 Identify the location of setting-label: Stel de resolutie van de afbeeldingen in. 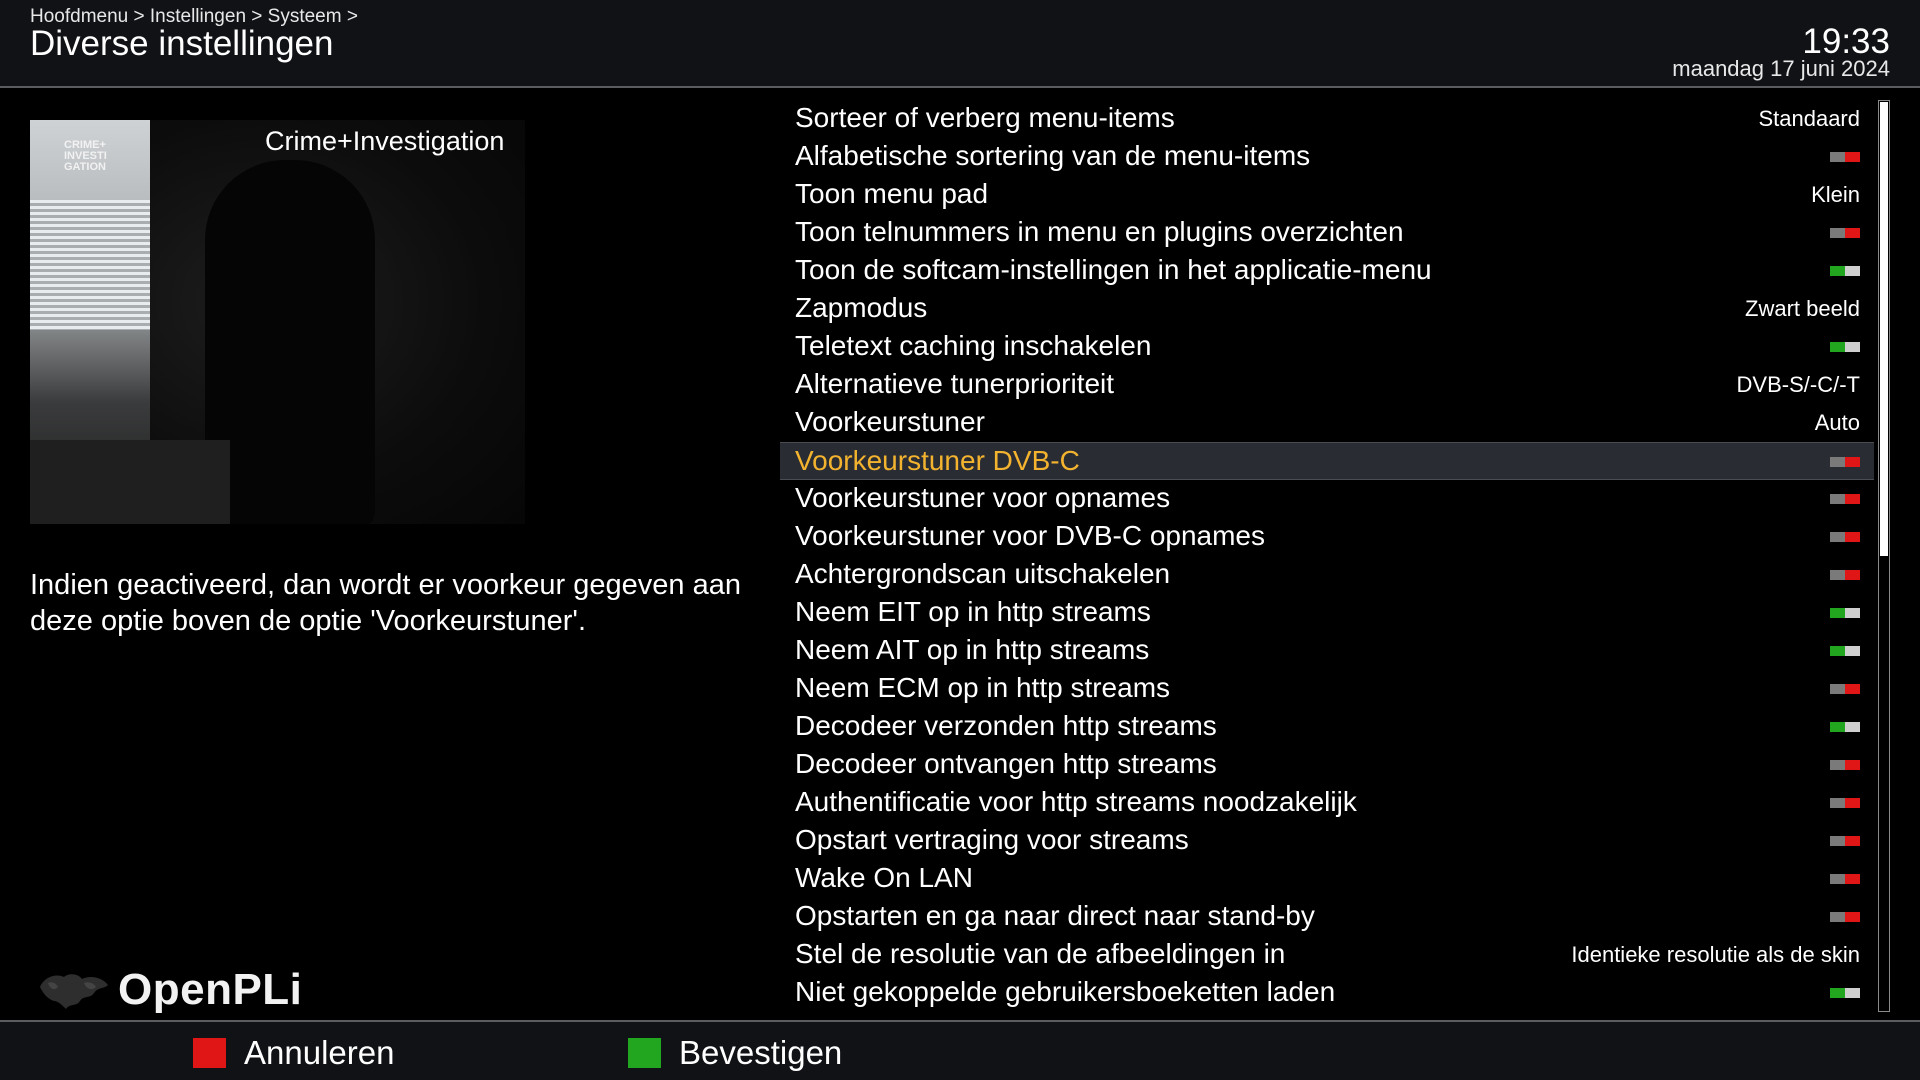
(1040, 953).